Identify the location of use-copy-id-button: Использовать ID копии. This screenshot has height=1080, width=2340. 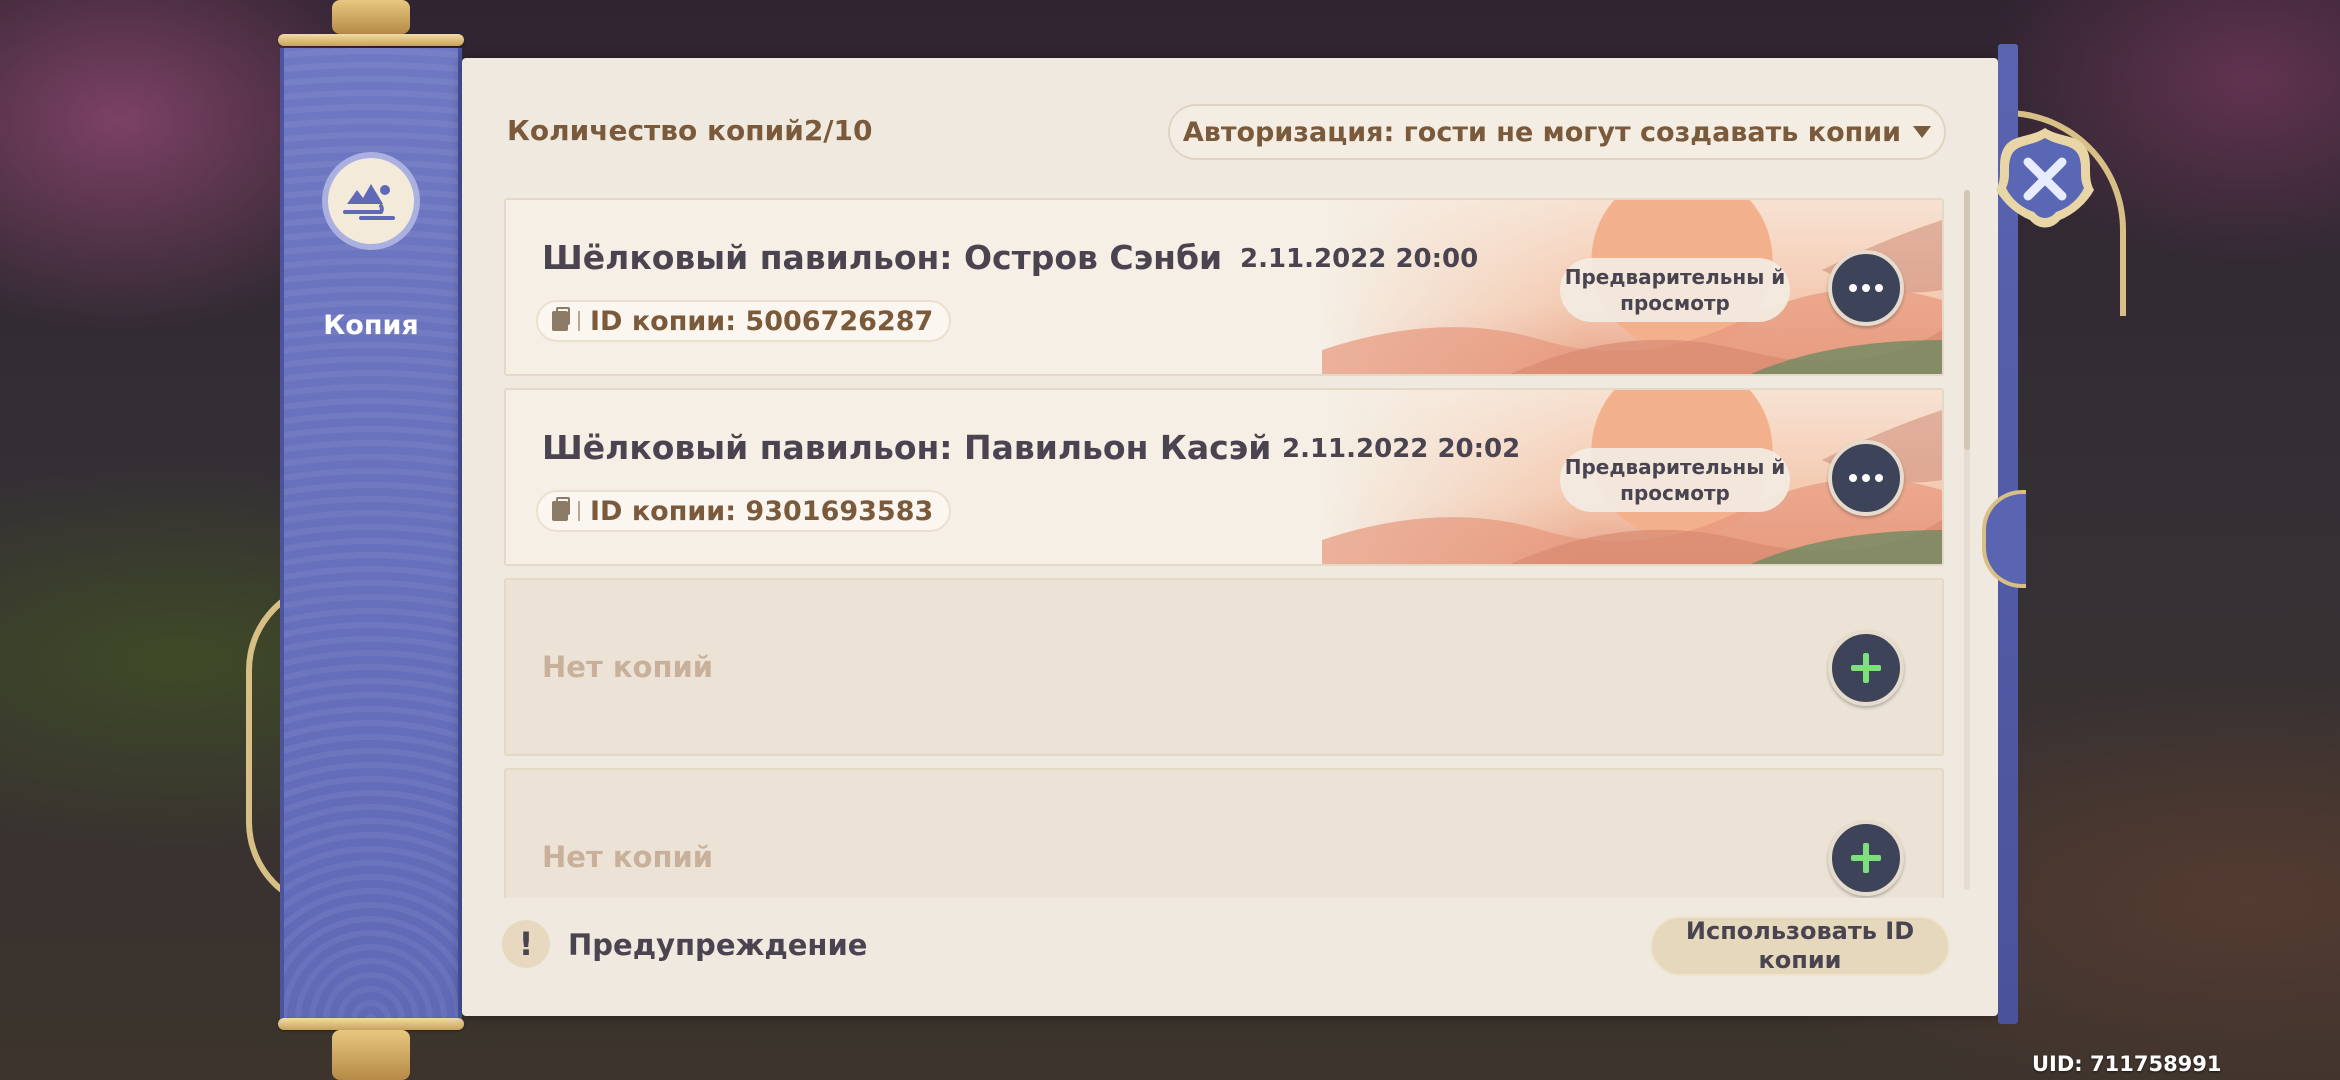
(1800, 946).